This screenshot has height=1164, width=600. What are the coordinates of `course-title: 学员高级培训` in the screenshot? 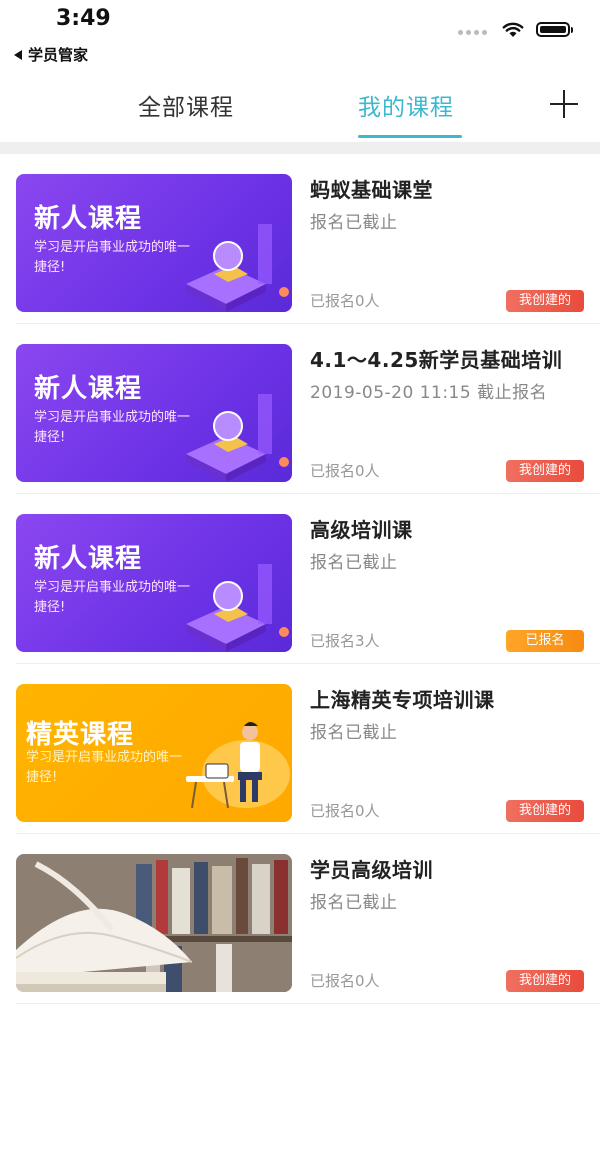 It's located at (371, 870).